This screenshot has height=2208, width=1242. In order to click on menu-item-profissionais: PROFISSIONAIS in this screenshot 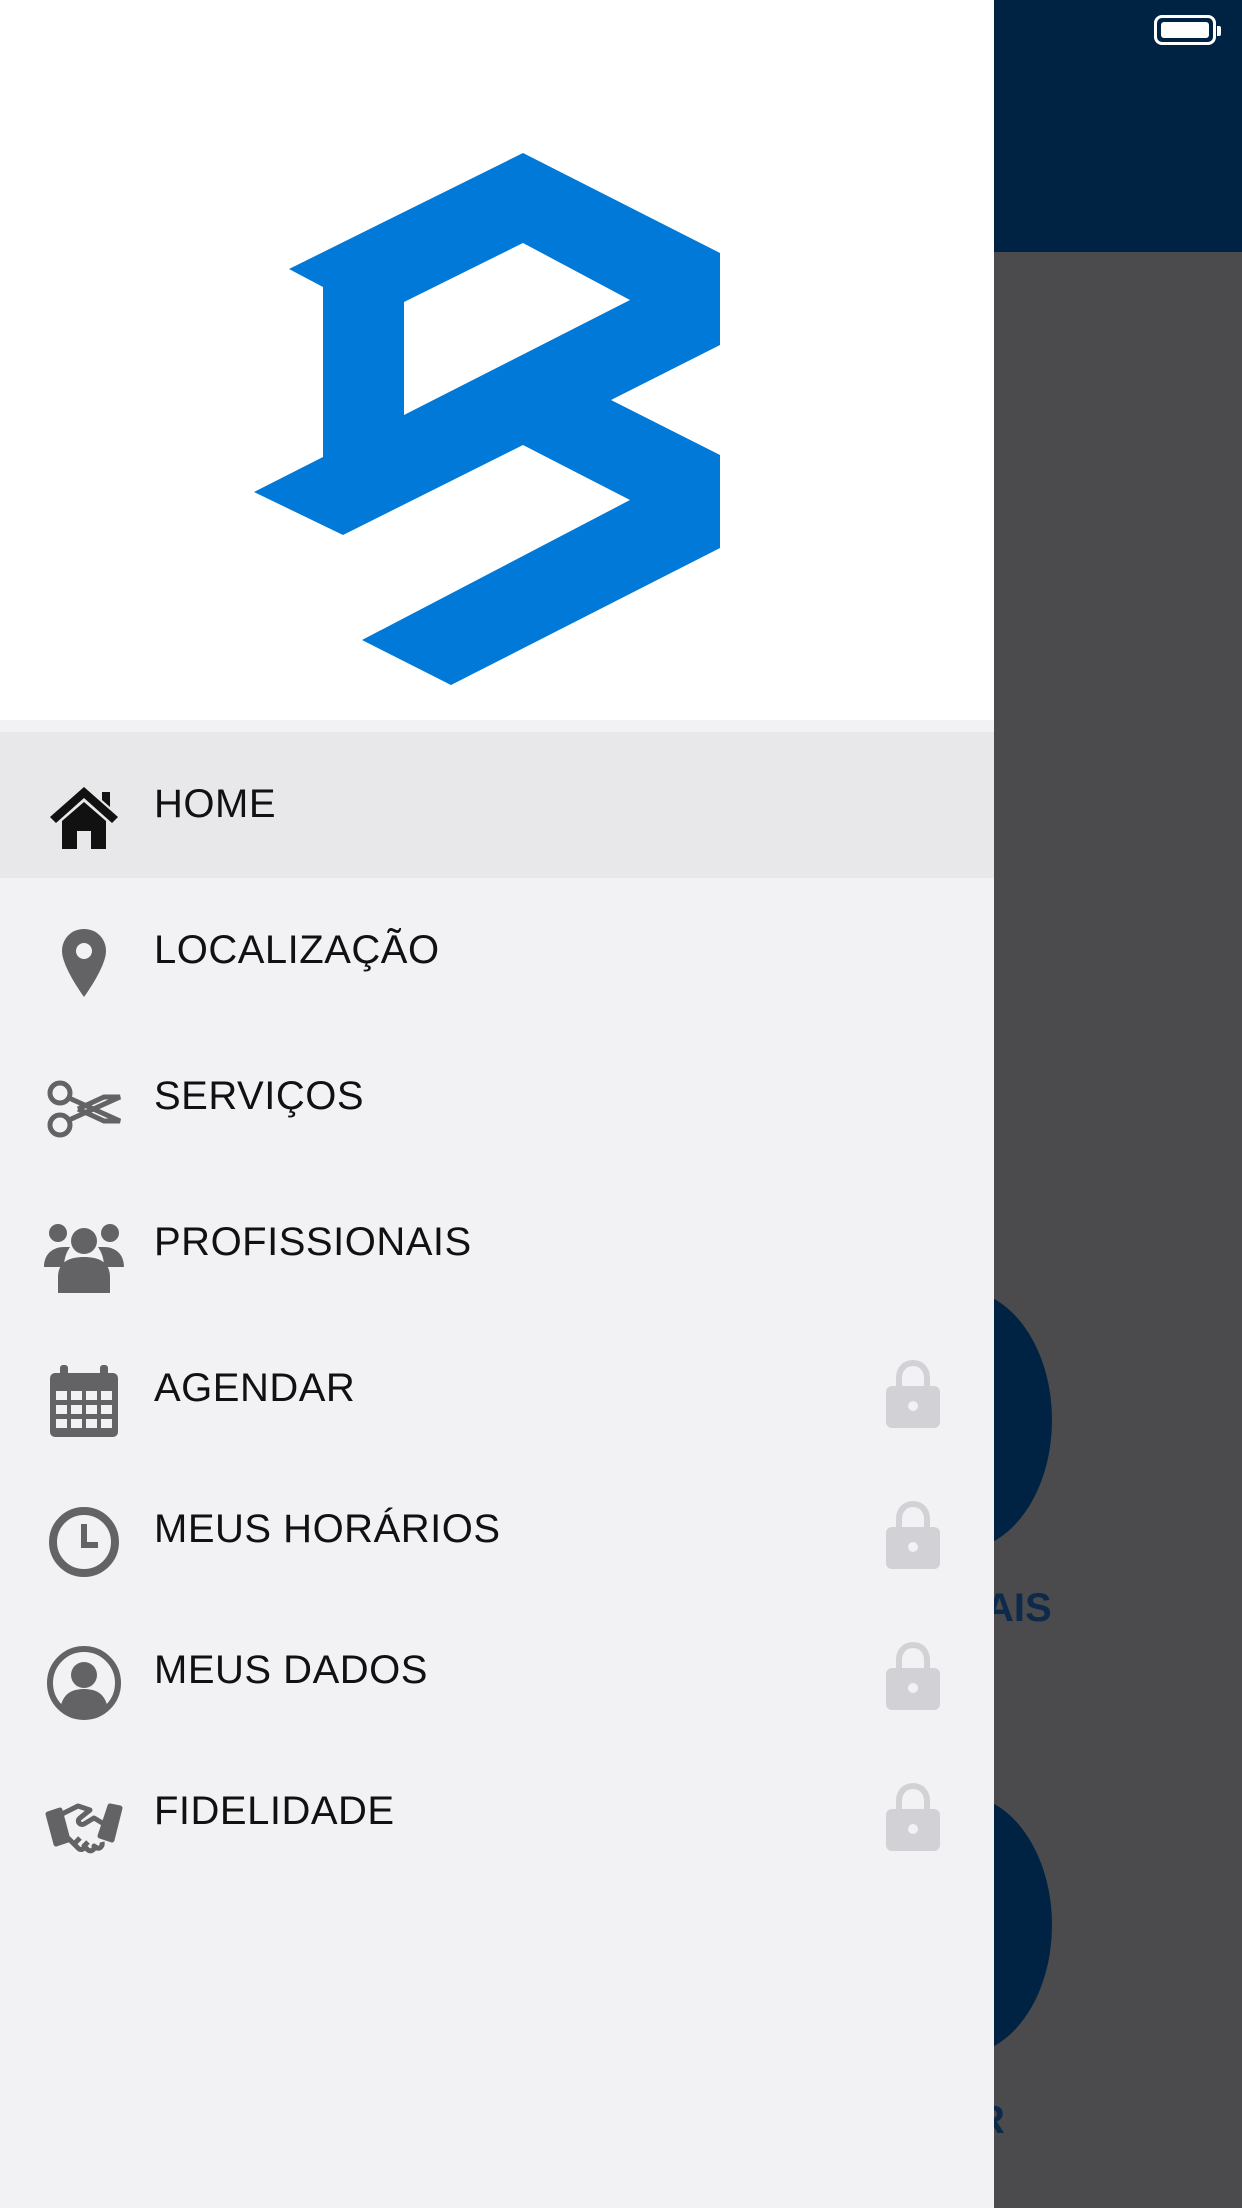, I will do `click(497, 1243)`.